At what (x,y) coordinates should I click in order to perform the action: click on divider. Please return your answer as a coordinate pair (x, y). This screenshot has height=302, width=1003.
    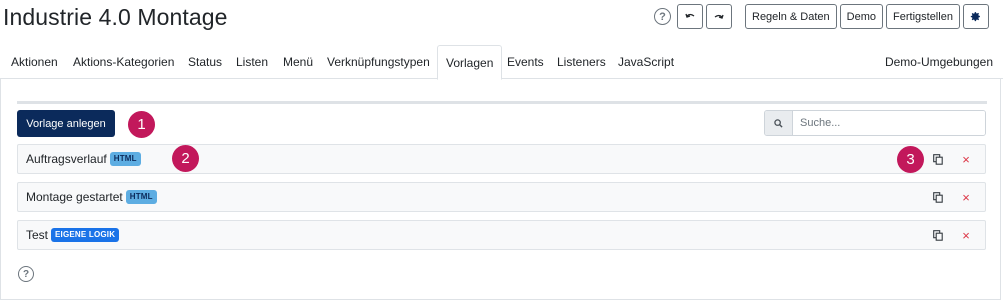
    Looking at the image, I should click on (502, 102).